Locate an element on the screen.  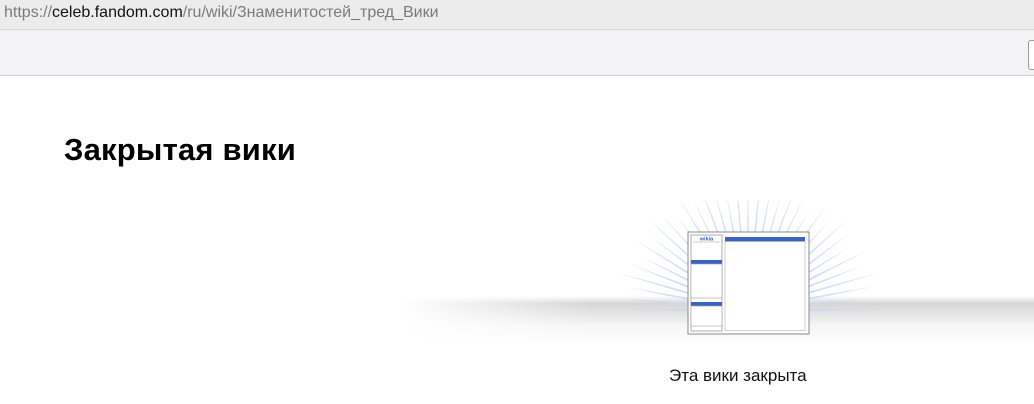
browser-toolbar is located at coordinates (517, 53).